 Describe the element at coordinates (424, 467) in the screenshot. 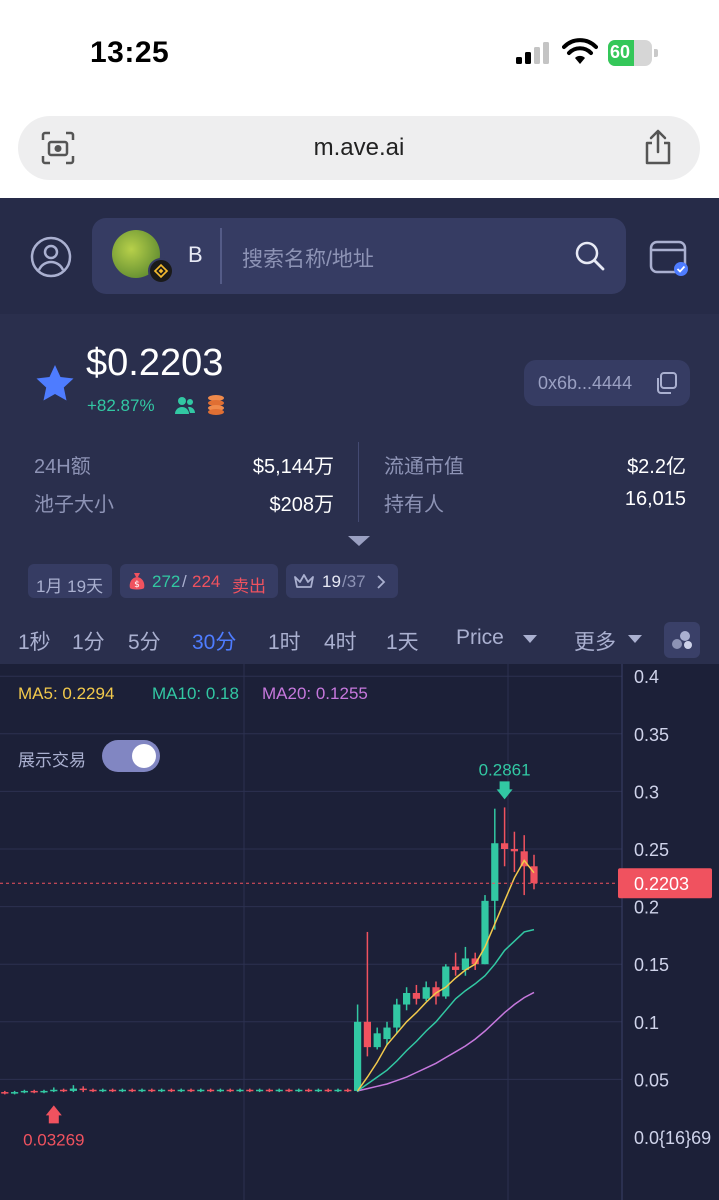

I see `market-cap-label: 流通市值` at that location.